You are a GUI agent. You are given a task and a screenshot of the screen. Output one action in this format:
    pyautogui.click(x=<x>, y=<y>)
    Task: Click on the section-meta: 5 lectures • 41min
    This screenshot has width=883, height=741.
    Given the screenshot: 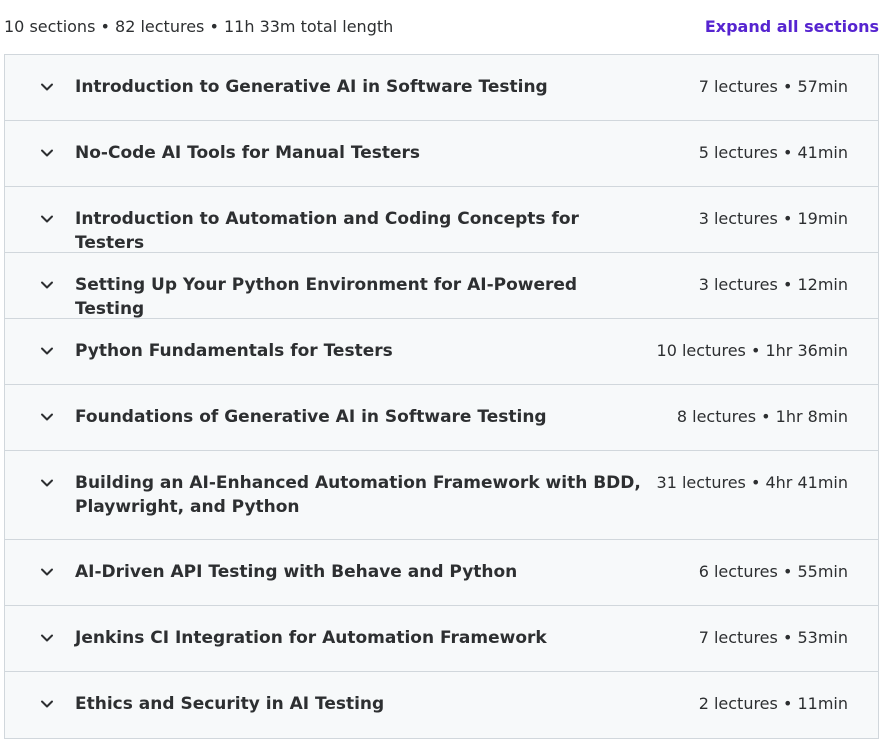 What is the action you would take?
    pyautogui.click(x=773, y=152)
    